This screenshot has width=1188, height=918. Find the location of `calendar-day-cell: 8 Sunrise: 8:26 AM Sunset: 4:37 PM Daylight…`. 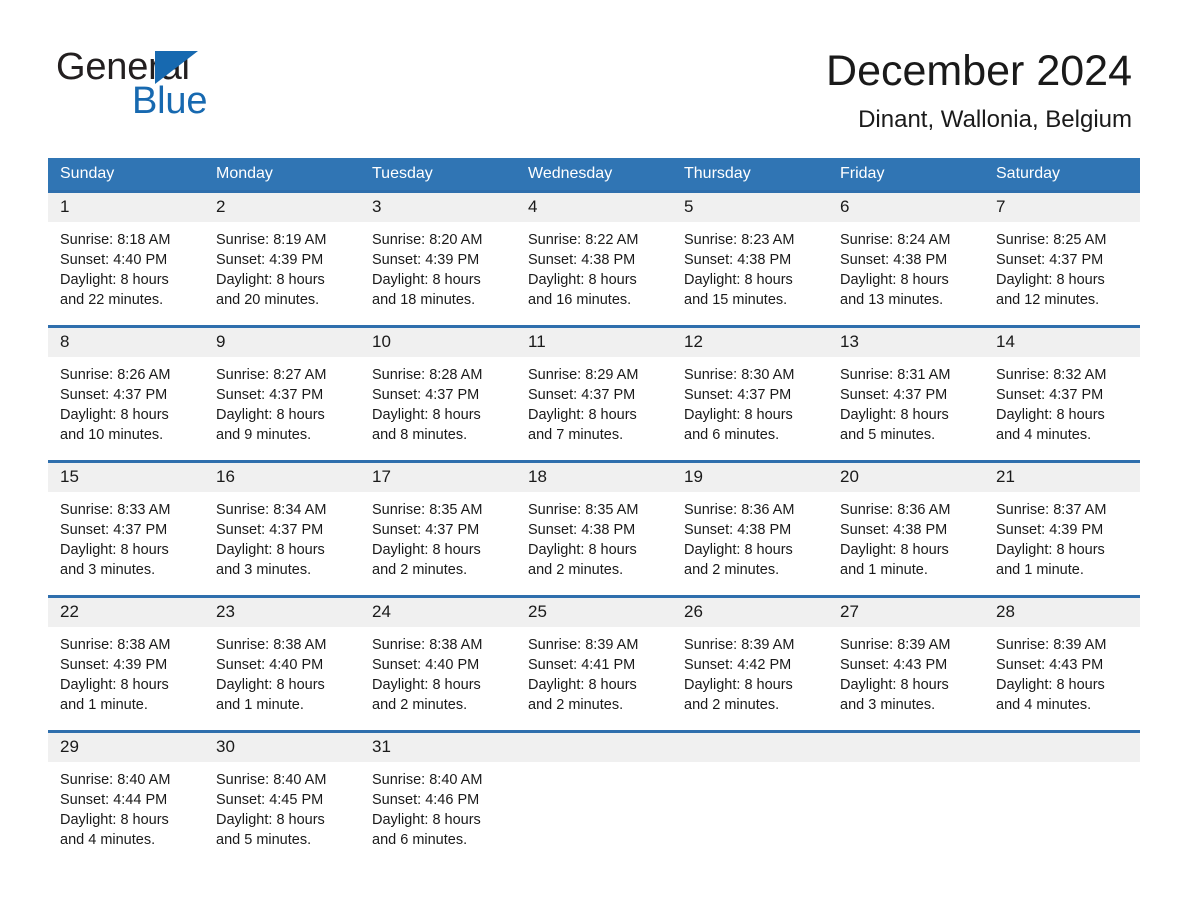

calendar-day-cell: 8 Sunrise: 8:26 AM Sunset: 4:37 PM Daylight… is located at coordinates (126, 393).